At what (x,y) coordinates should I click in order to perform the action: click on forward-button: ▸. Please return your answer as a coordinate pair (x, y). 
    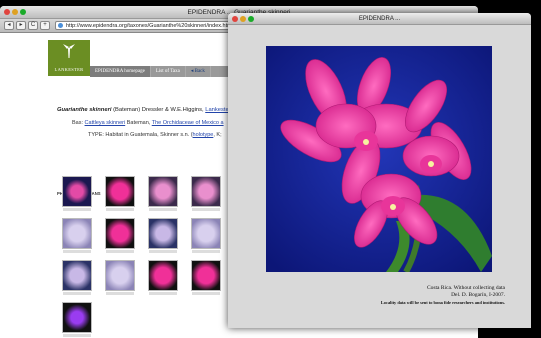
    Looking at the image, I should click on (21, 25).